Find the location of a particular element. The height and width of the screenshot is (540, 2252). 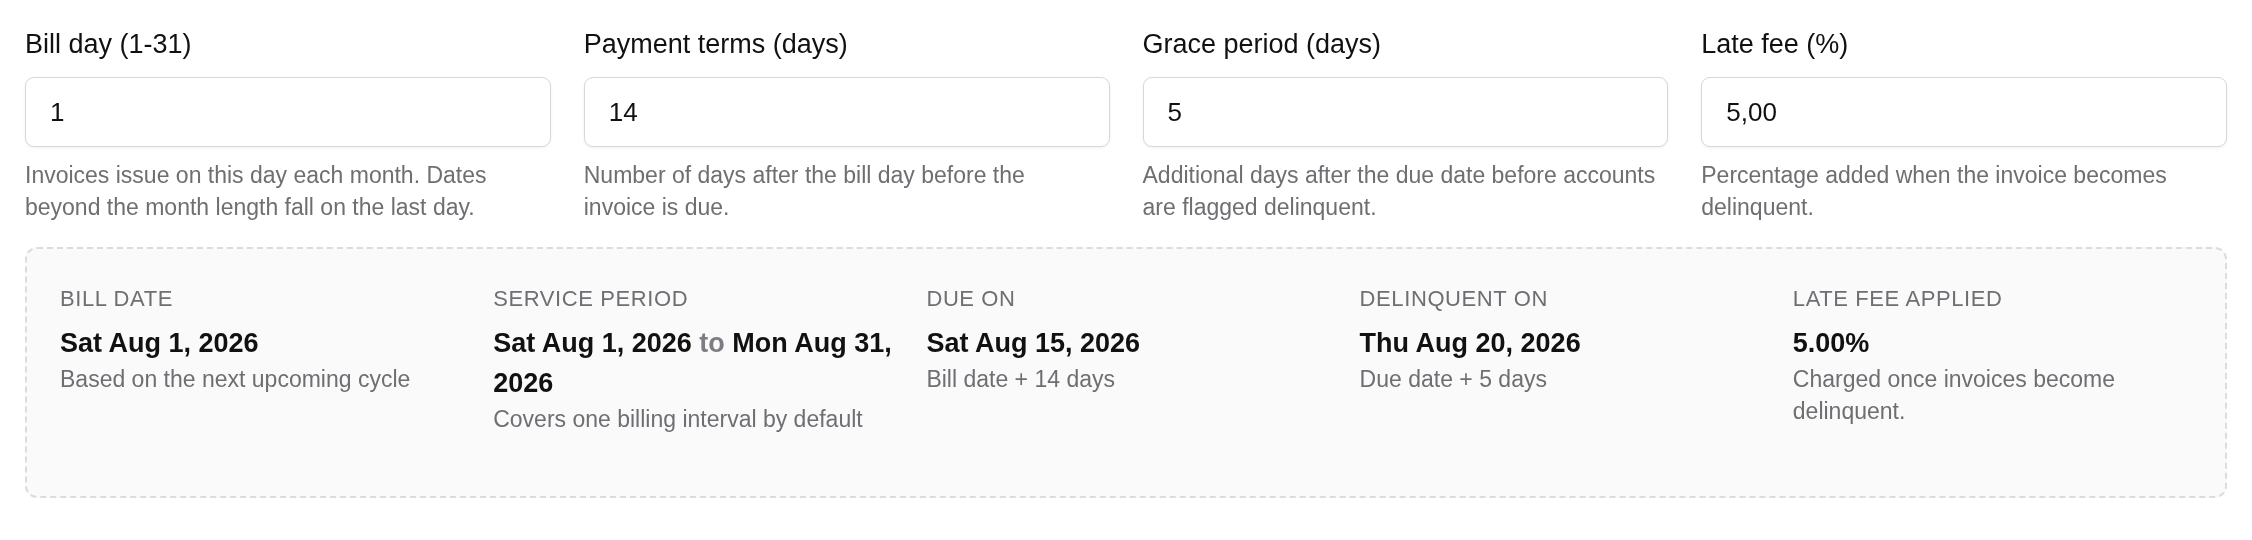

field-label: Late fee (%) is located at coordinates (1775, 44).